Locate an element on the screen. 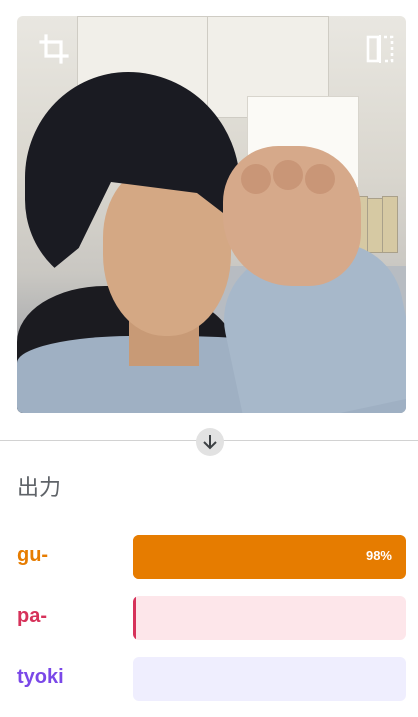 Image resolution: width=418 pixels, height=717 pixels. class-row-pa: pa- is located at coordinates (211, 618).